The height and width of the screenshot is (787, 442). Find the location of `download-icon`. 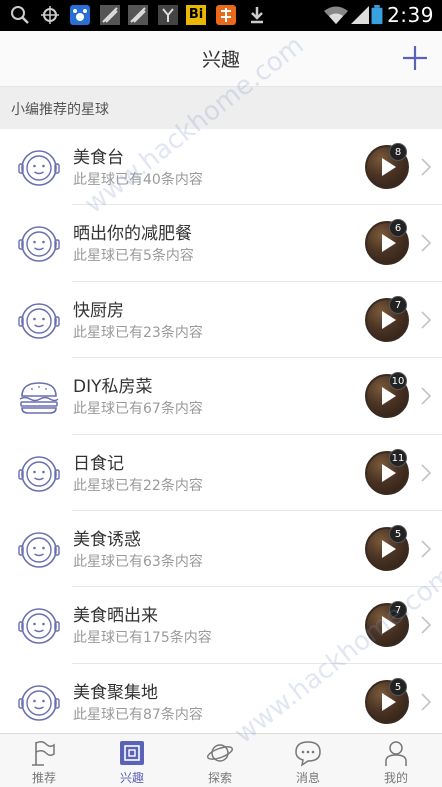

download-icon is located at coordinates (257, 15).